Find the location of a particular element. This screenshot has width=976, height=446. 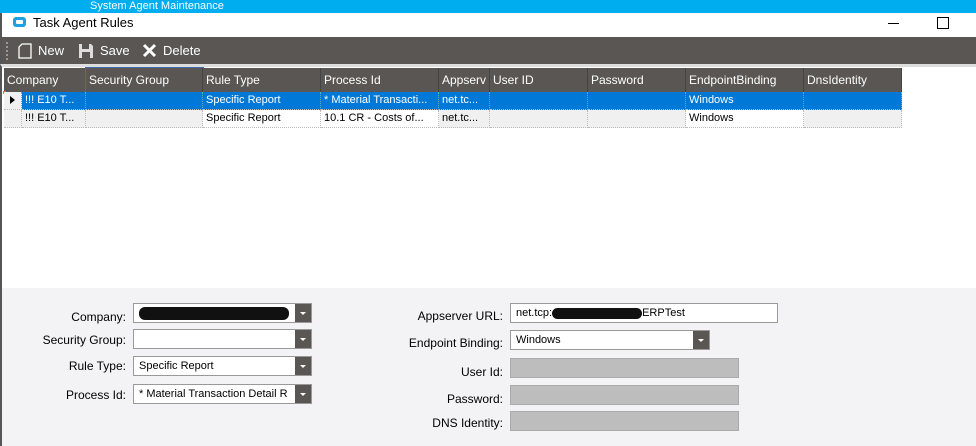

column-header-rule-type: Rule Type is located at coordinates (262, 80).